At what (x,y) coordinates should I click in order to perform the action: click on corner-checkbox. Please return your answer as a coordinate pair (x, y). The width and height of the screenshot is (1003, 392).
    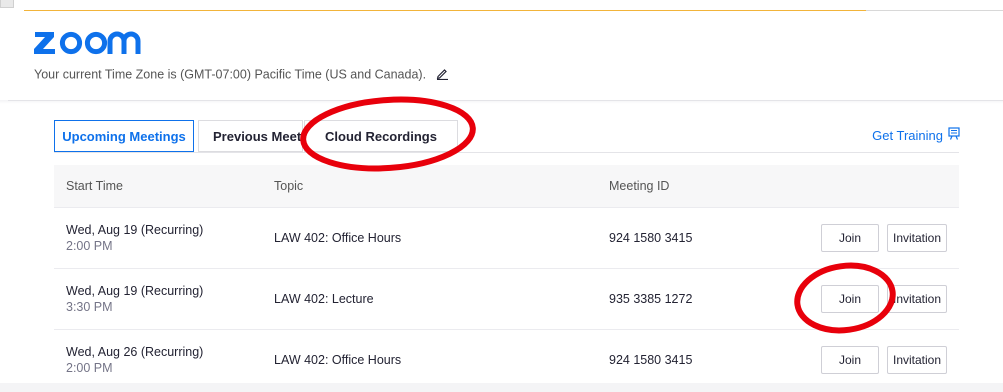
    Looking at the image, I should click on (7, 4).